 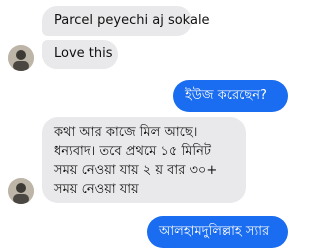 I want to click on message-text: Love this, so click(x=83, y=53).